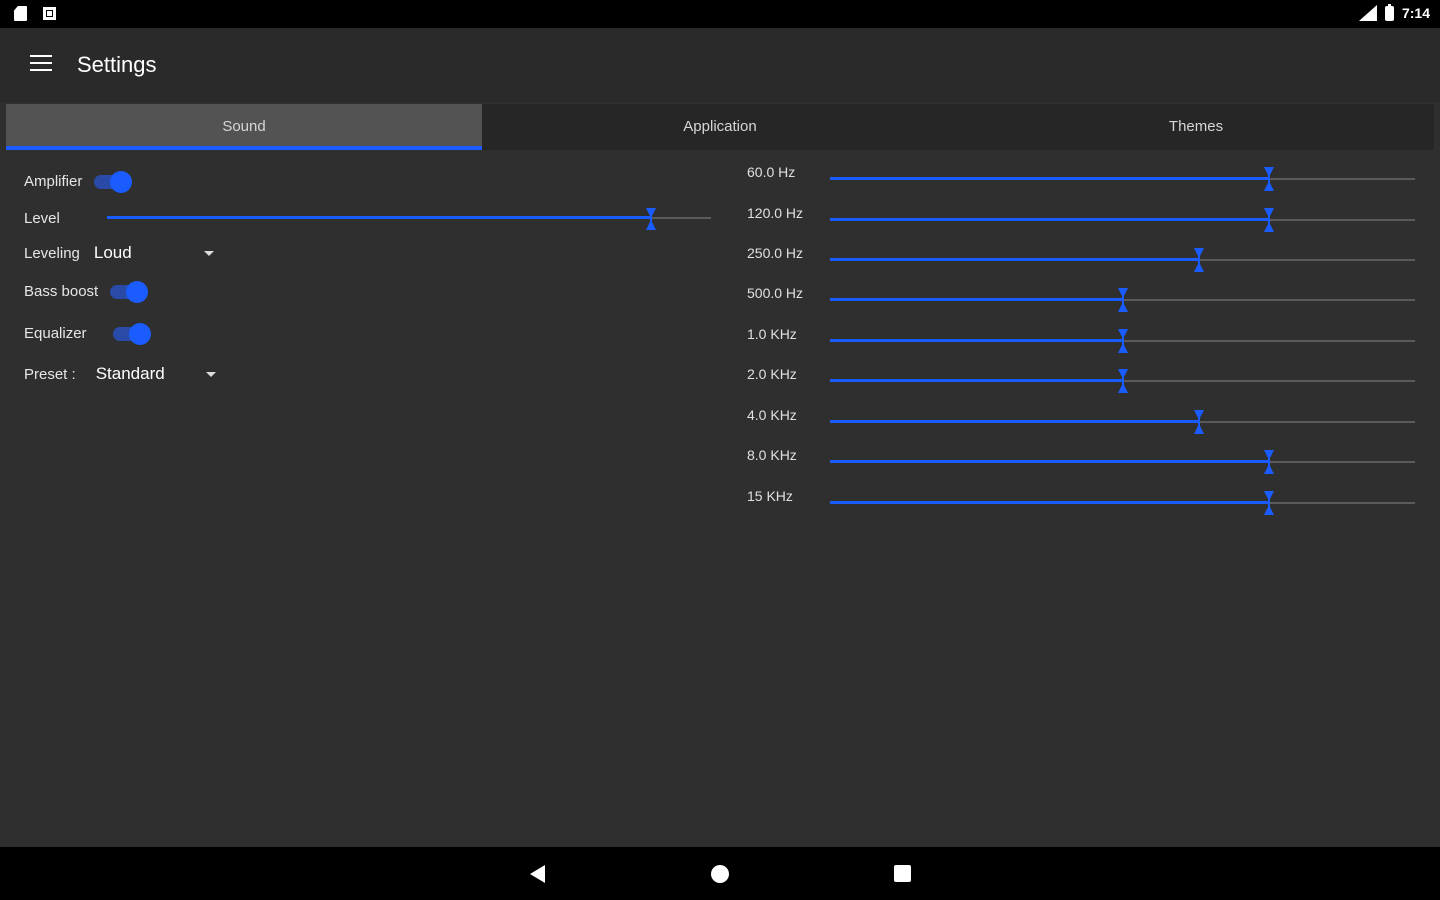  Describe the element at coordinates (41, 63) in the screenshot. I see `hamburger-menu-icon` at that location.